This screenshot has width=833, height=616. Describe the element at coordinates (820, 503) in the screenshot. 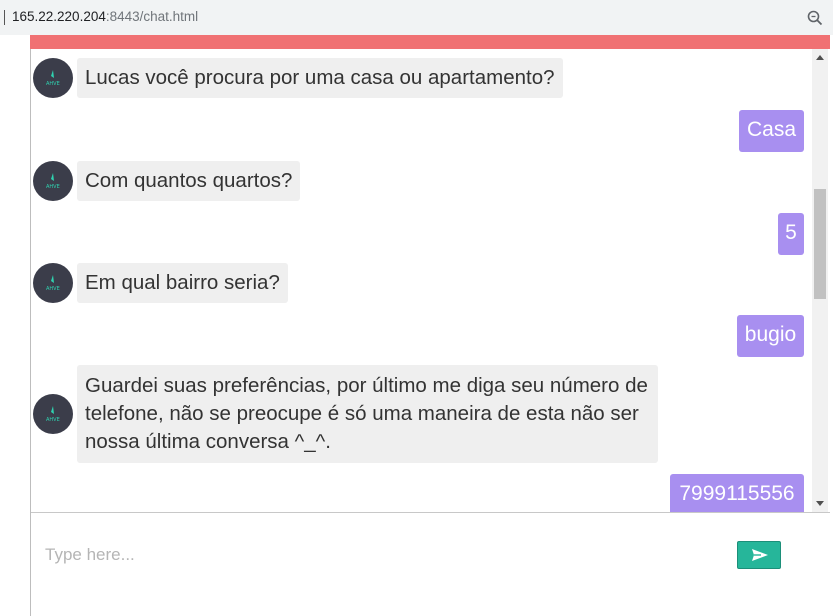

I see `scroll-down-arrow-icon` at that location.